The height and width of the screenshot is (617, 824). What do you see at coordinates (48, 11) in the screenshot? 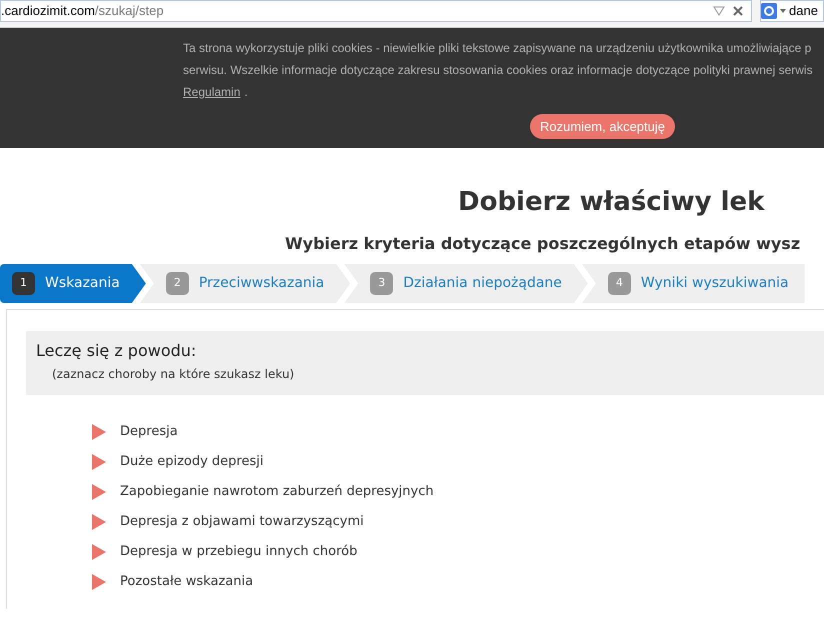
I see `url-domain: .cardiozimit.com` at bounding box center [48, 11].